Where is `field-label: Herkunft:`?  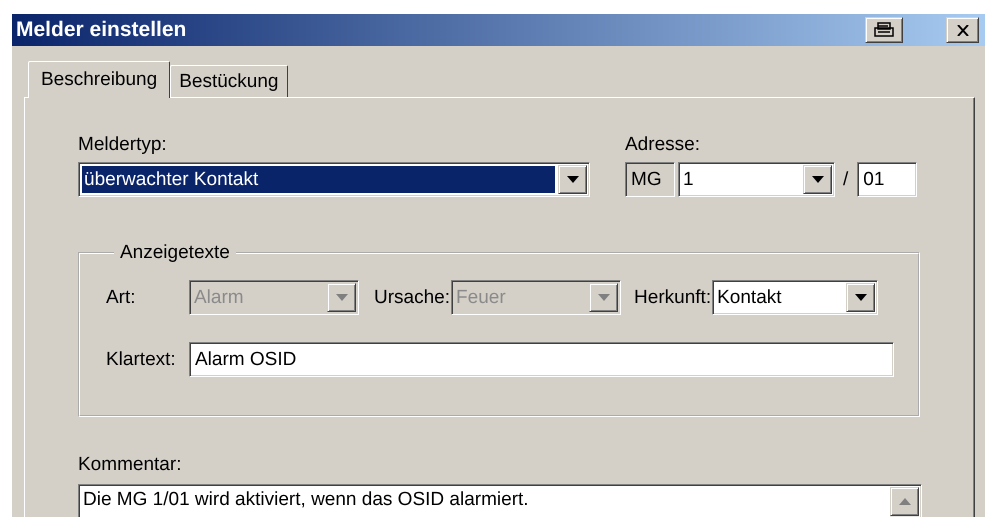
field-label: Herkunft: is located at coordinates (673, 297).